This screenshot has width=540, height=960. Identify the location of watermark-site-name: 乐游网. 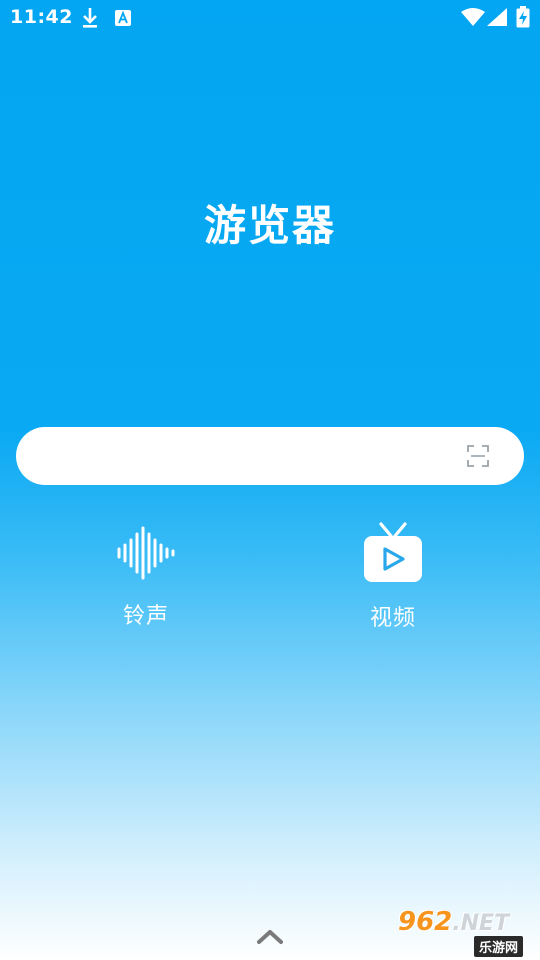
(499, 946).